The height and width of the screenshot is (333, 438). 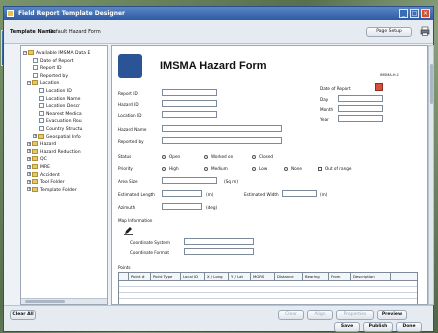 I want to click on coordinate-format-field, so click(x=219, y=251).